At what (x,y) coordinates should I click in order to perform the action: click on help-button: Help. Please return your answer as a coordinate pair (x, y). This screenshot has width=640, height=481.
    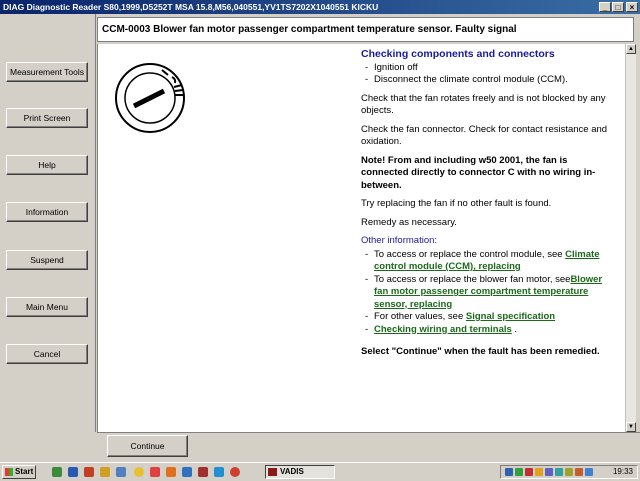
    Looking at the image, I should click on (47, 165).